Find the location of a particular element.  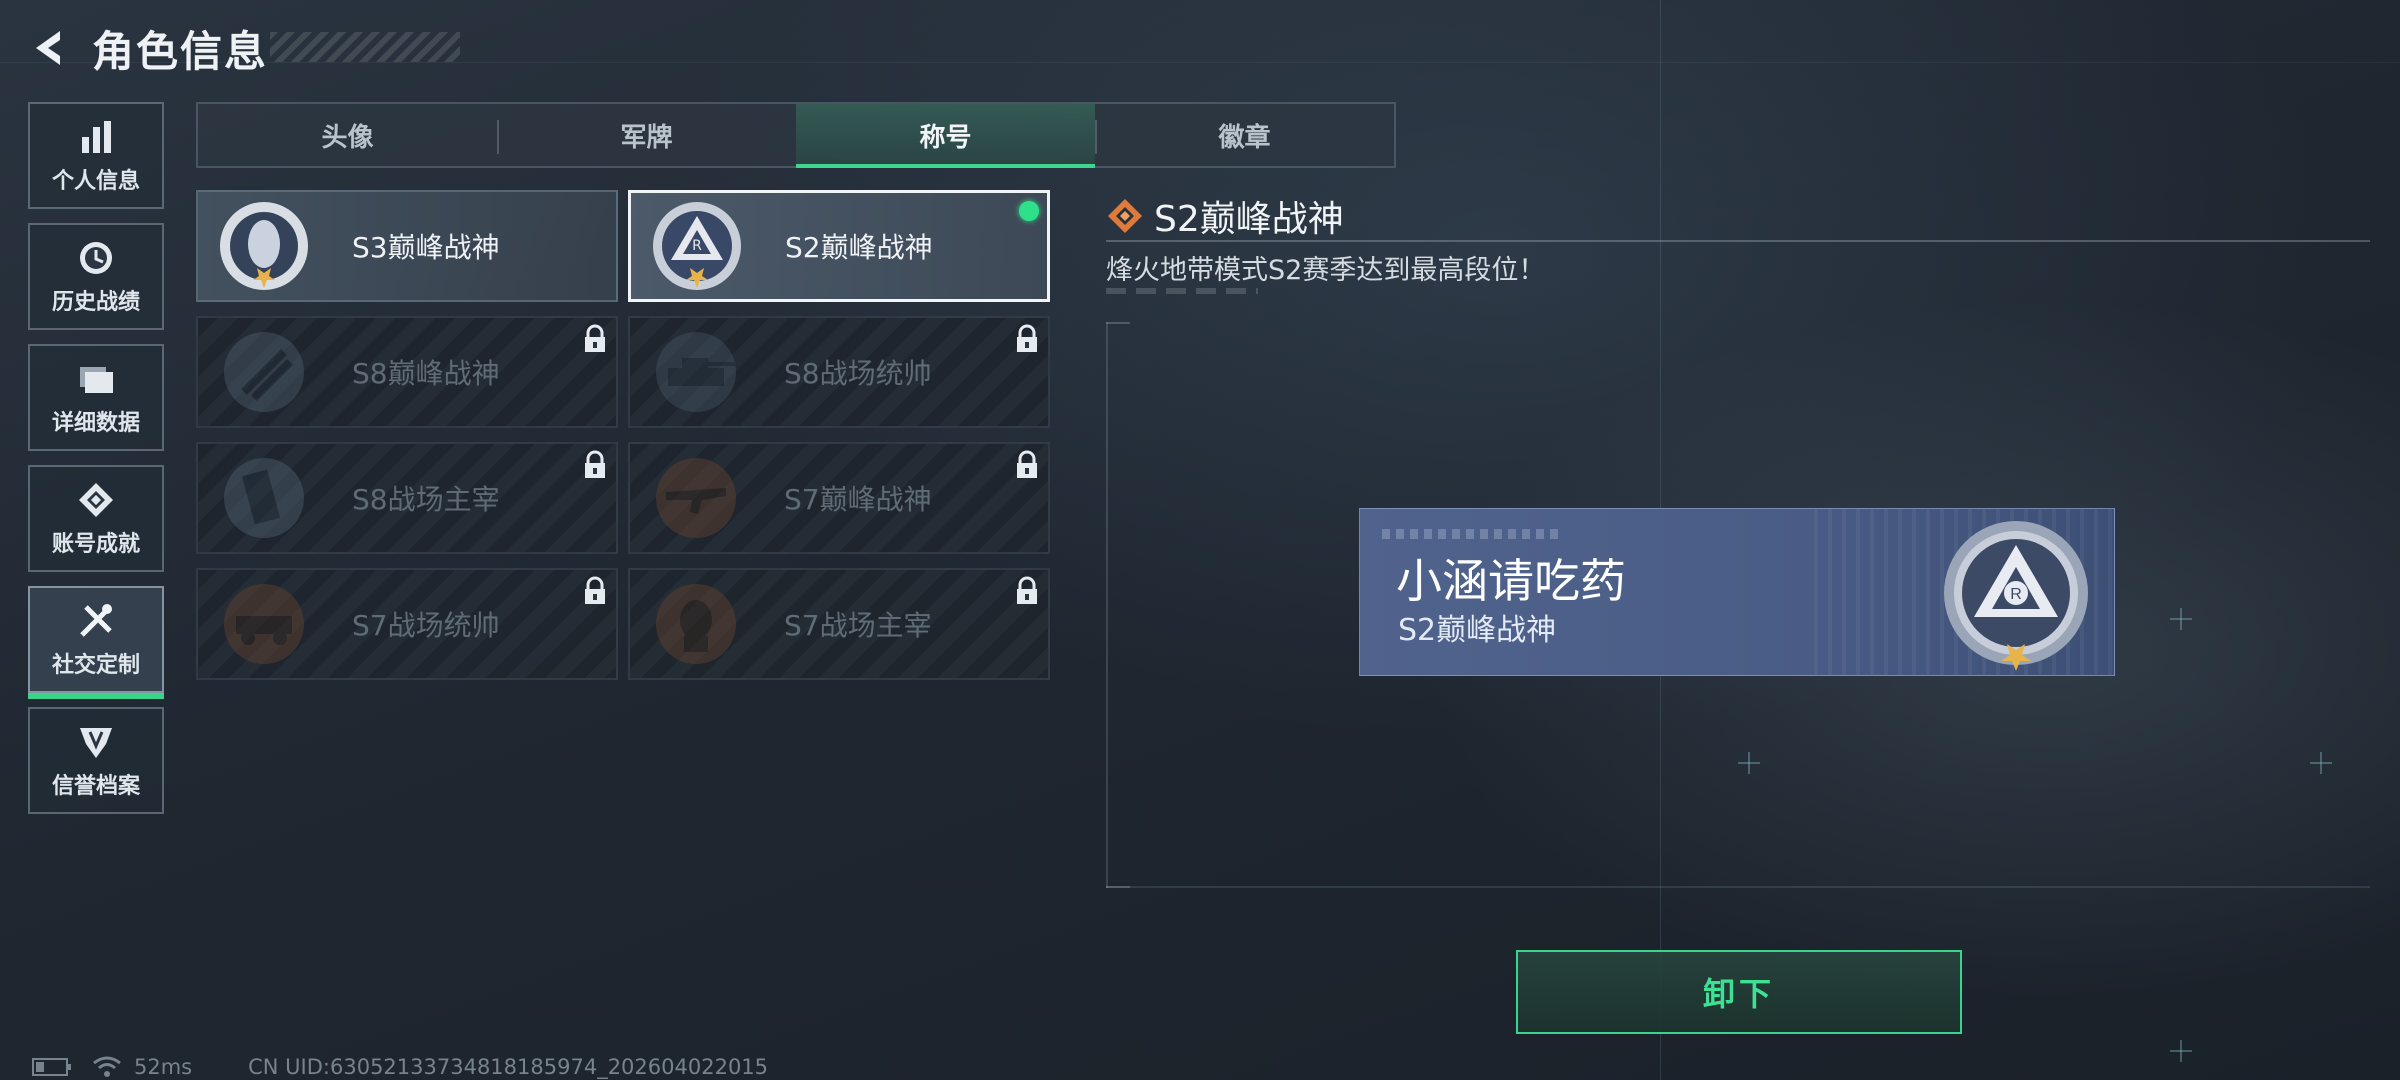

tab-badge: 徽章 is located at coordinates (1244, 135).